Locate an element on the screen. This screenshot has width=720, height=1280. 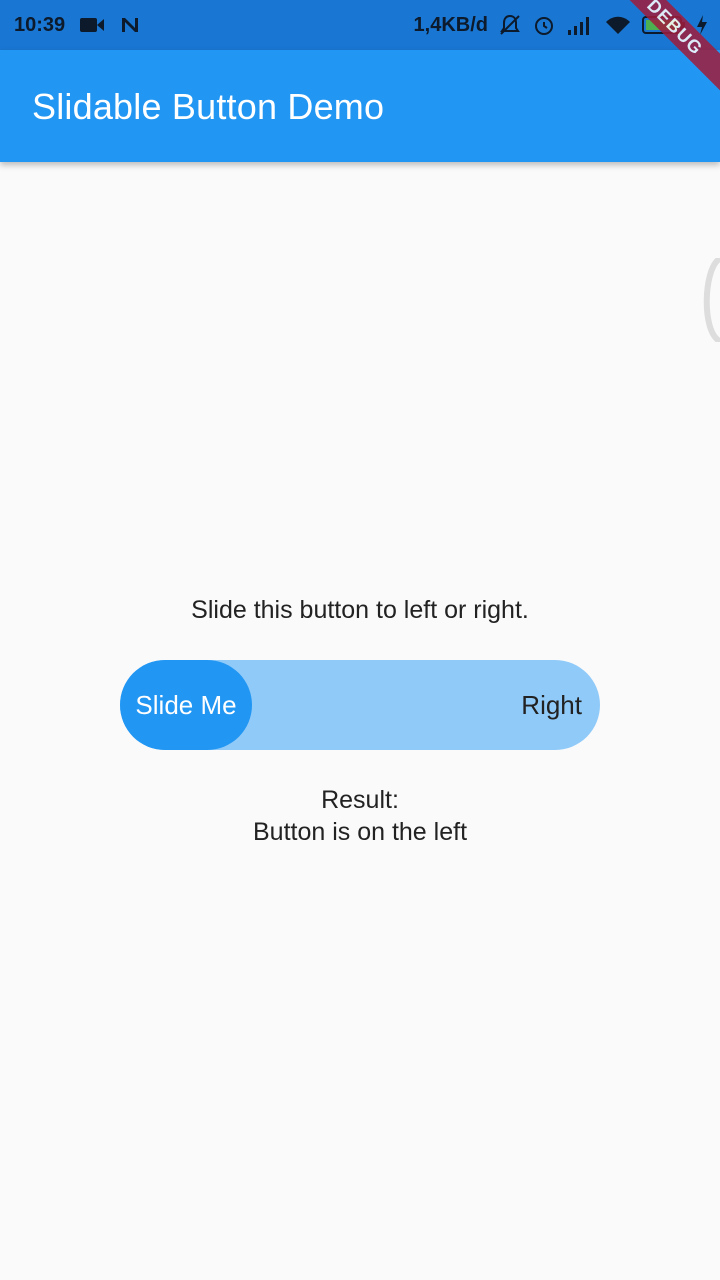
slide-me-label: Slide Me is located at coordinates (186, 704).